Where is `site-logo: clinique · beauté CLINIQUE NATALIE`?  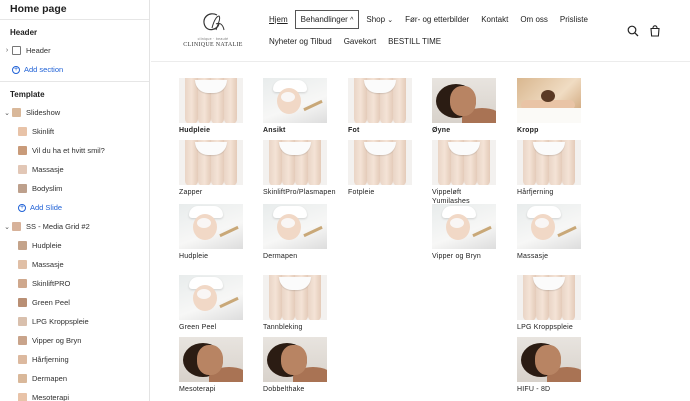 site-logo: clinique · beauté CLINIQUE NATALIE is located at coordinates (213, 30).